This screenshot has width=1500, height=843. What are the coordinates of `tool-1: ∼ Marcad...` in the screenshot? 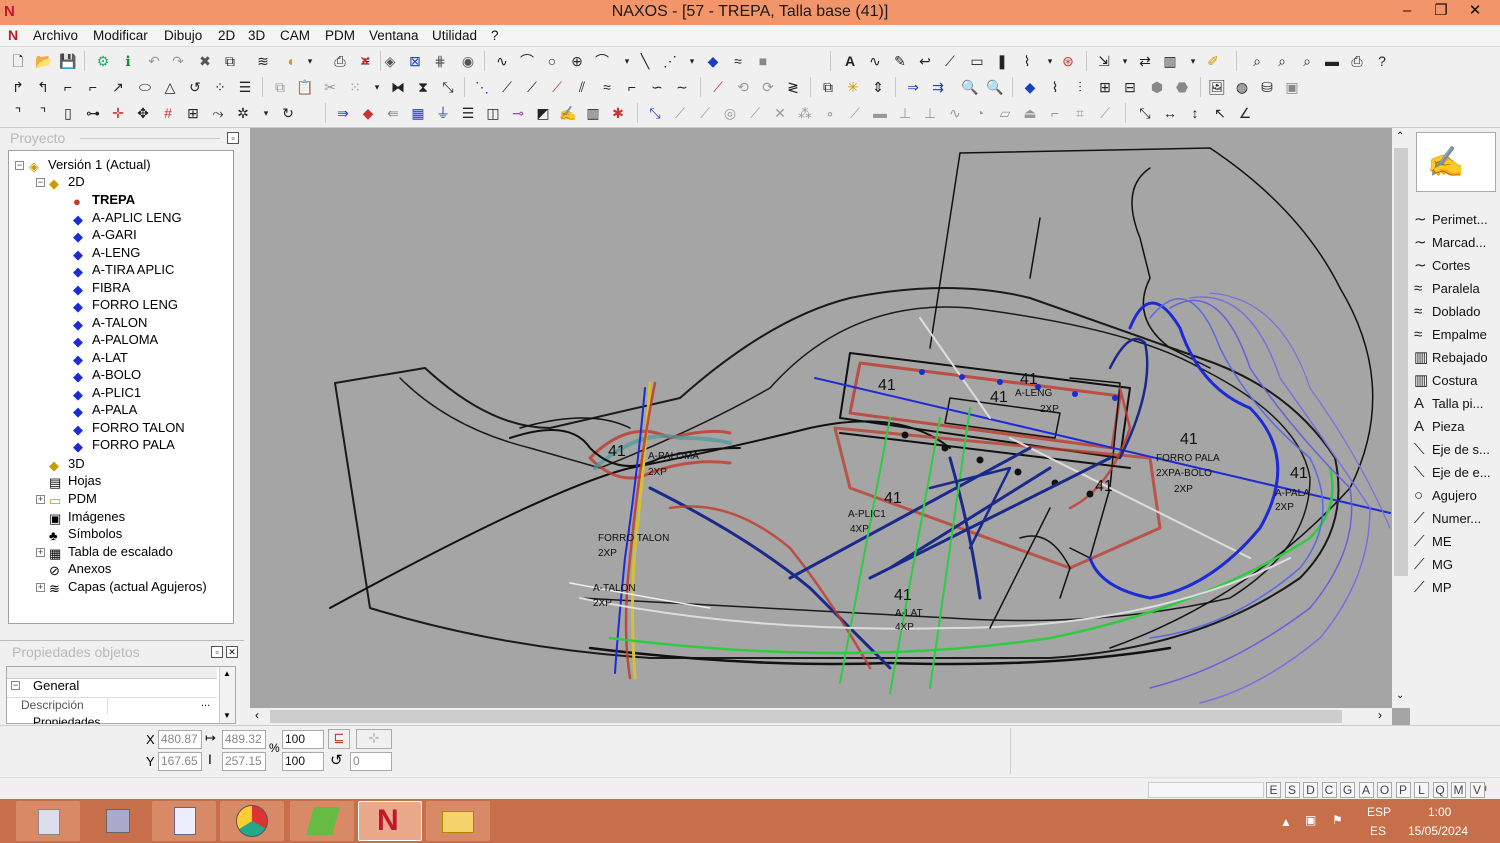 It's located at (1450, 243).